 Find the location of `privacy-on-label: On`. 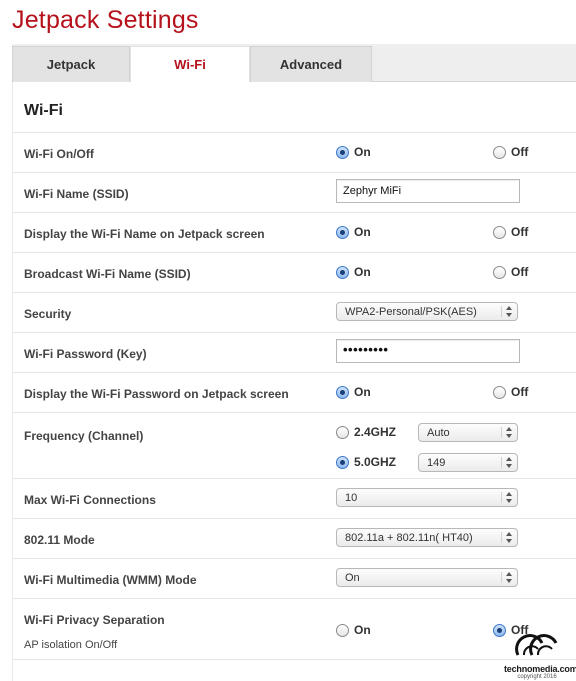

privacy-on-label: On is located at coordinates (362, 630).